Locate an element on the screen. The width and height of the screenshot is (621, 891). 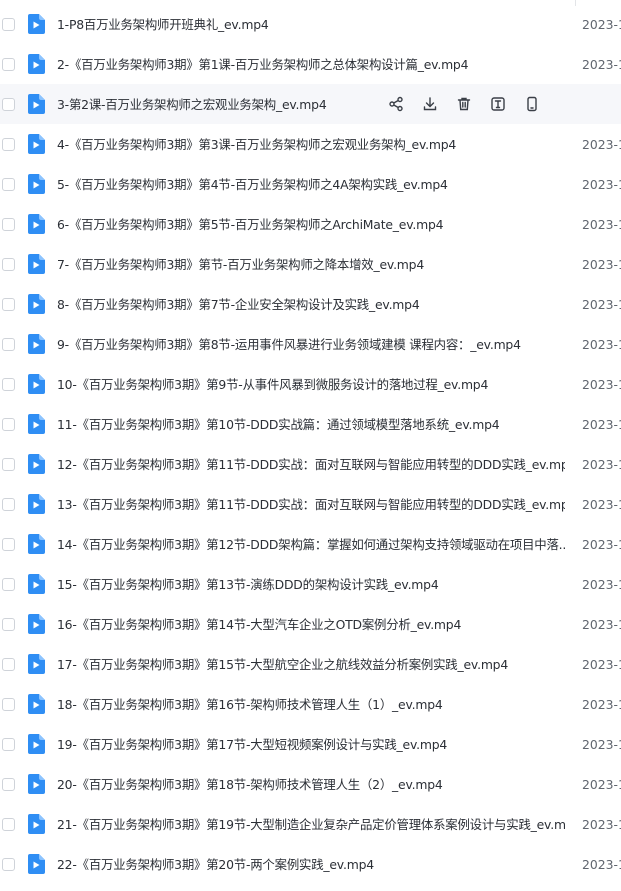
file-row-hovered: 3-第2课-百万业务架构师之宏观业务架构_ev.mp4 is located at coordinates (310, 104).